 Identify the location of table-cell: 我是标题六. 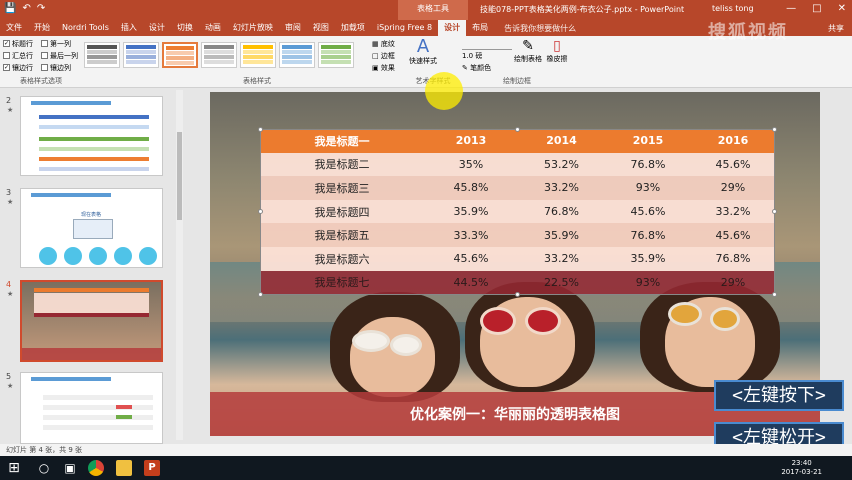
(342, 258).